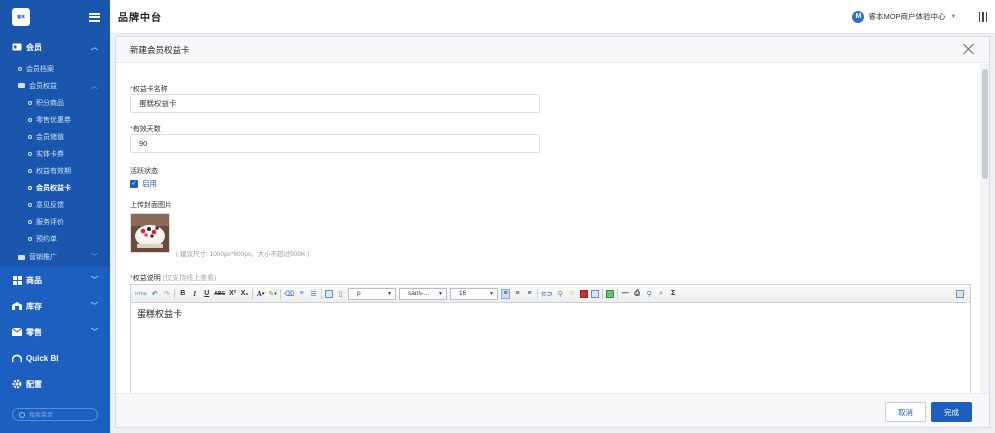 The image size is (995, 433). Describe the element at coordinates (904, 16) in the screenshot. I see `store-switcher: M 睿本MOP商户体验中心 ▼` at that location.